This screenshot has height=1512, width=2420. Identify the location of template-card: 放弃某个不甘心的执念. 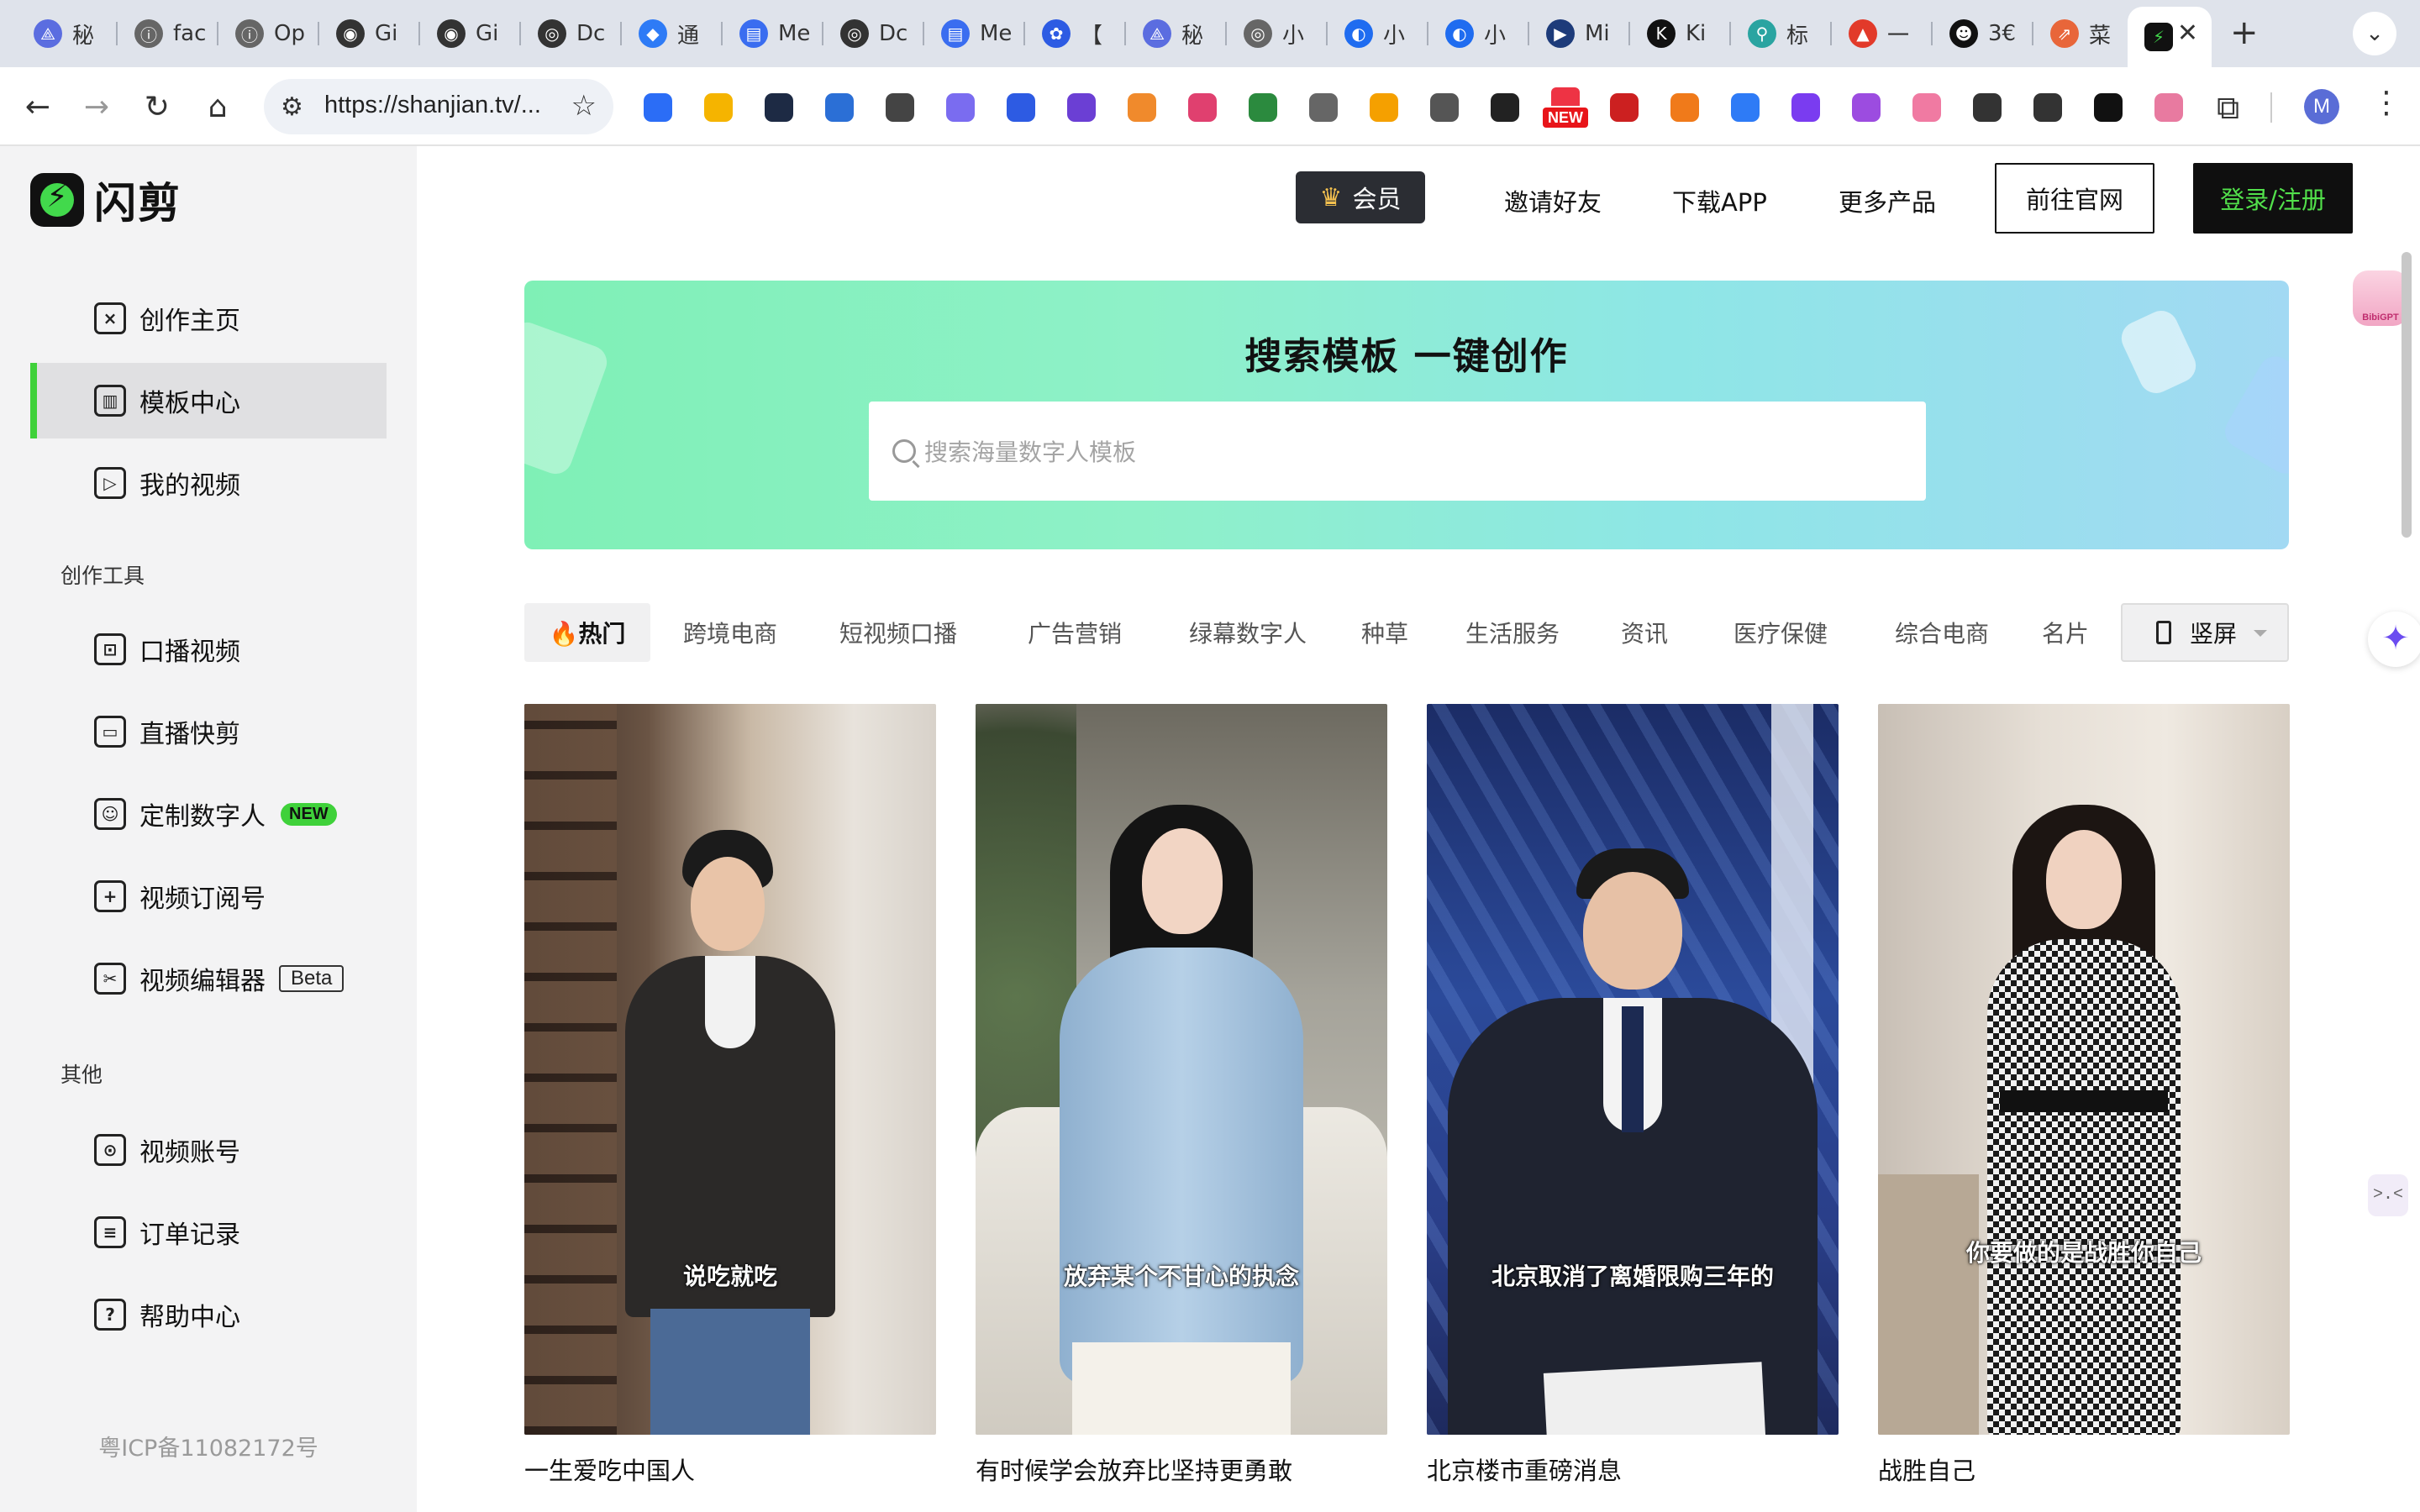
(1181, 1069).